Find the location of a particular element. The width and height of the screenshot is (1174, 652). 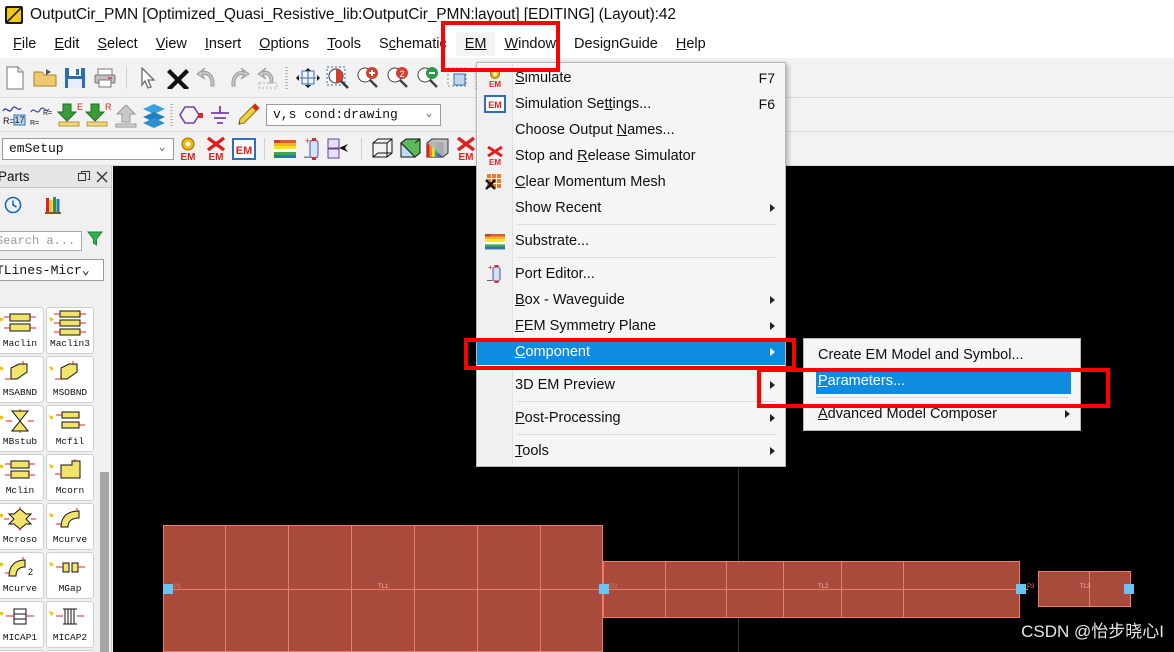

list-item: 2 Mcurve is located at coordinates (22, 575).